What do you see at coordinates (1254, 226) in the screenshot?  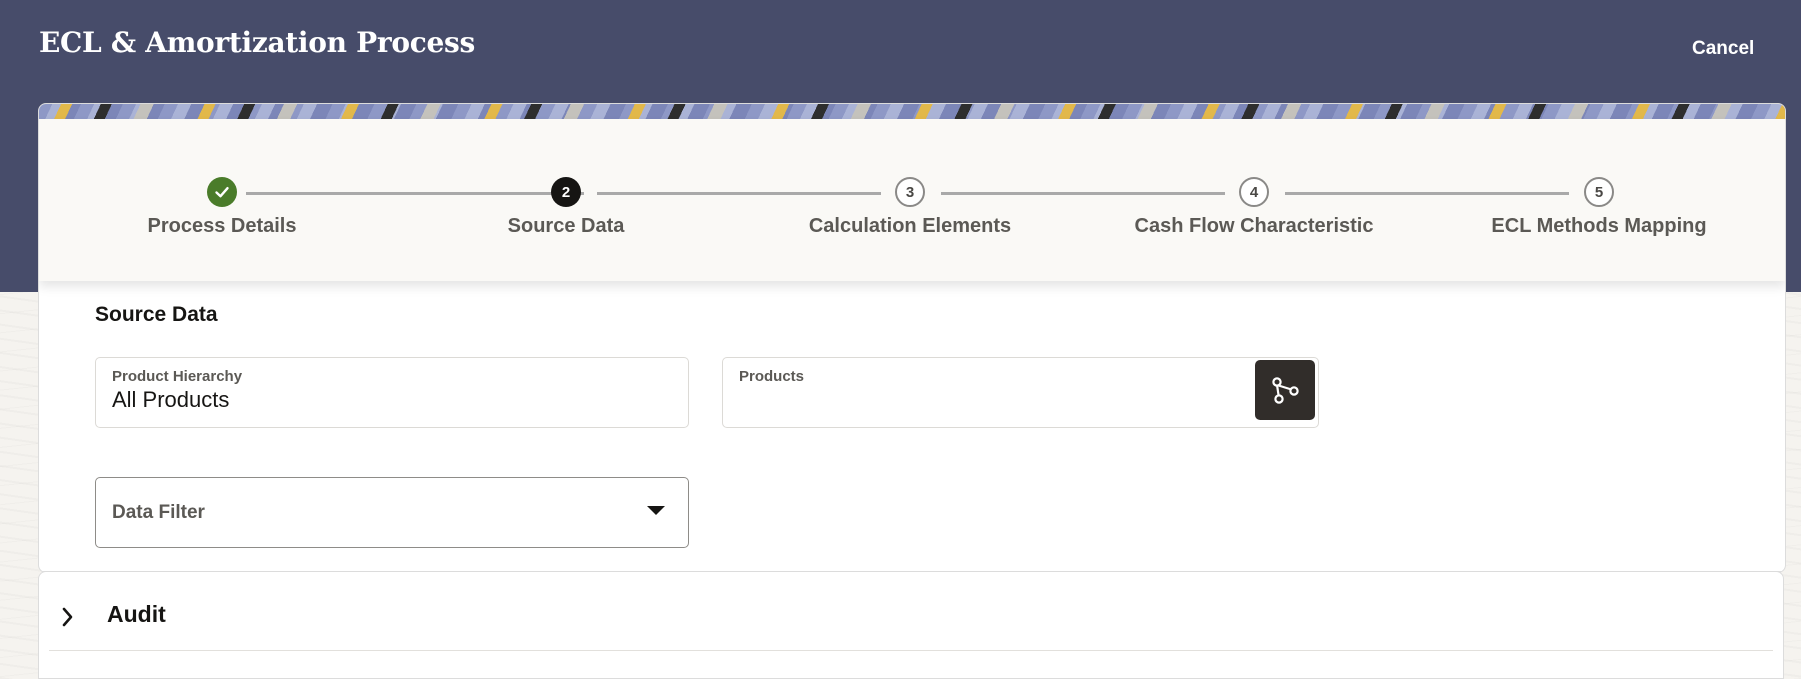 I see `step-4-label: Cash Flow Characteristic` at bounding box center [1254, 226].